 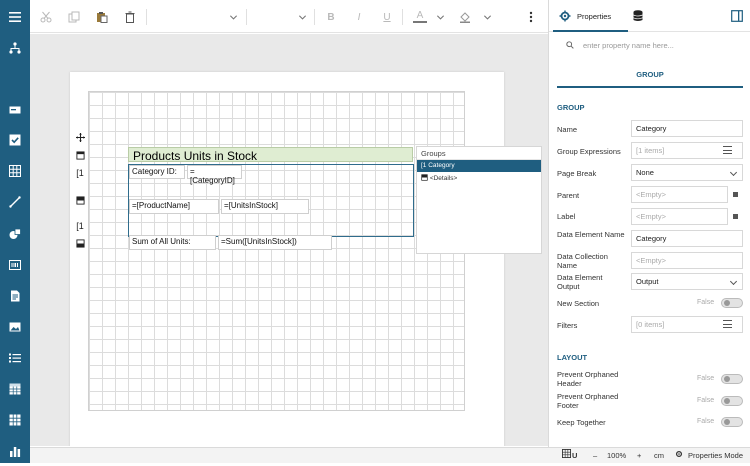 What do you see at coordinates (679, 216) in the screenshot?
I see `label-input: <Empty>` at bounding box center [679, 216].